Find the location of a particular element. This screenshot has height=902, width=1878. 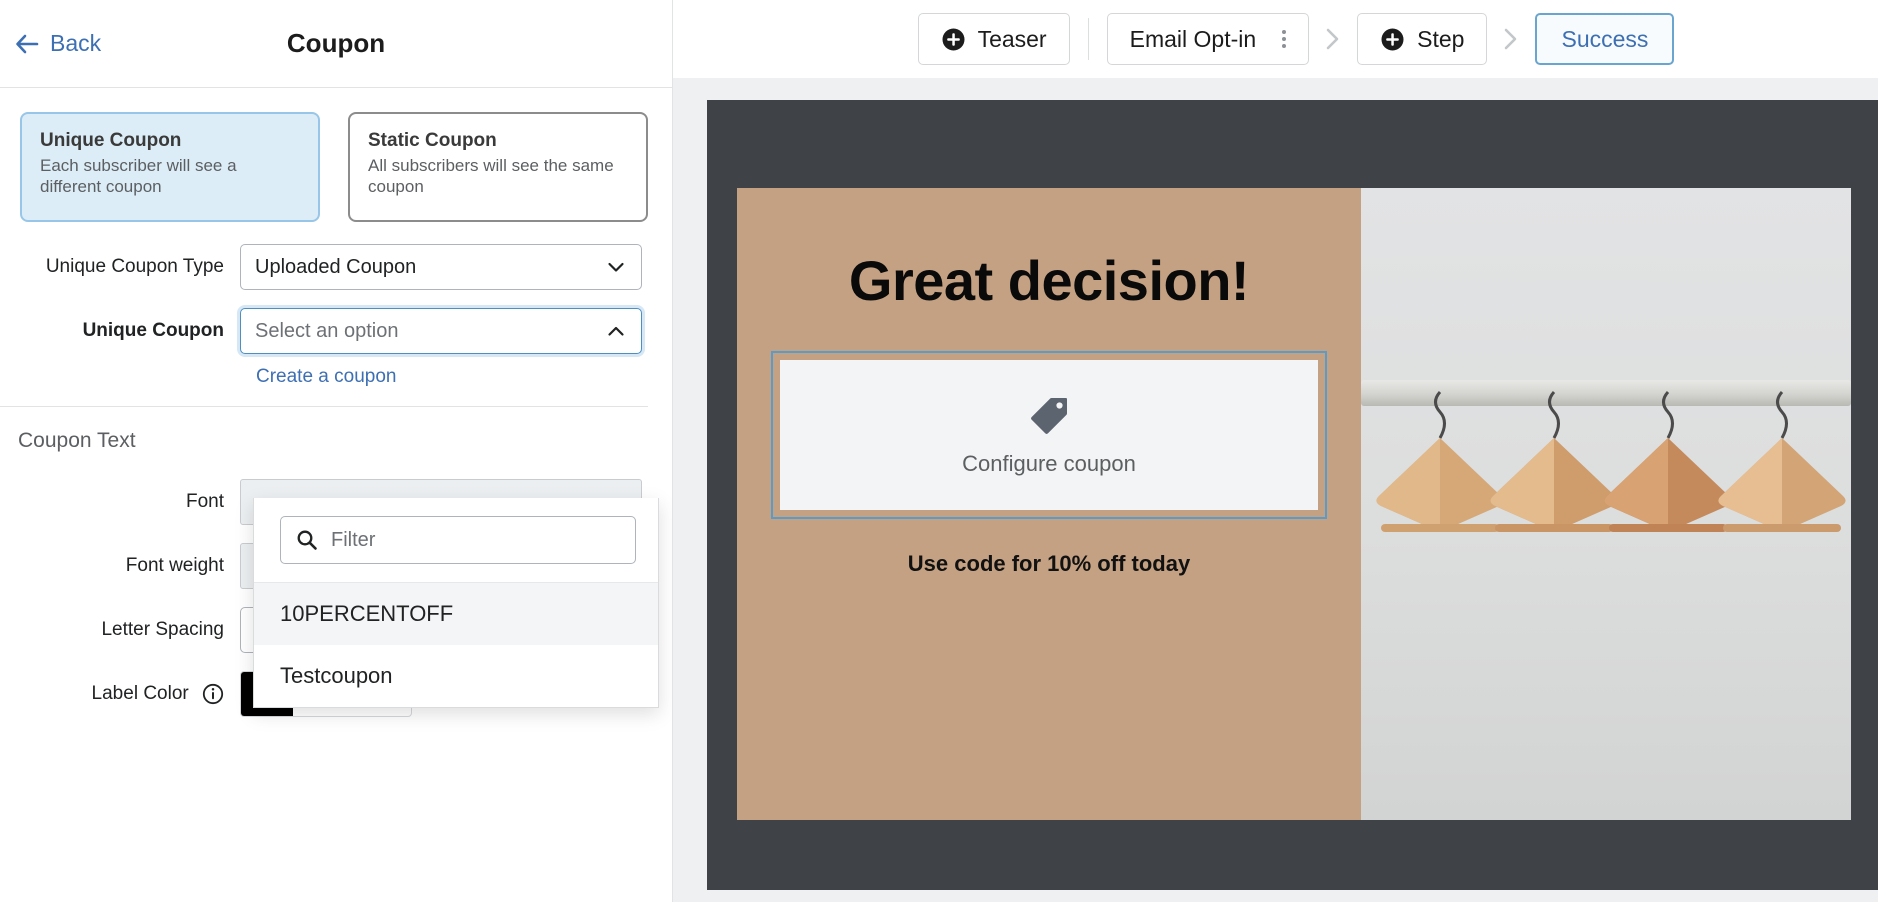

label-color-label: Label Color is located at coordinates (120, 694).